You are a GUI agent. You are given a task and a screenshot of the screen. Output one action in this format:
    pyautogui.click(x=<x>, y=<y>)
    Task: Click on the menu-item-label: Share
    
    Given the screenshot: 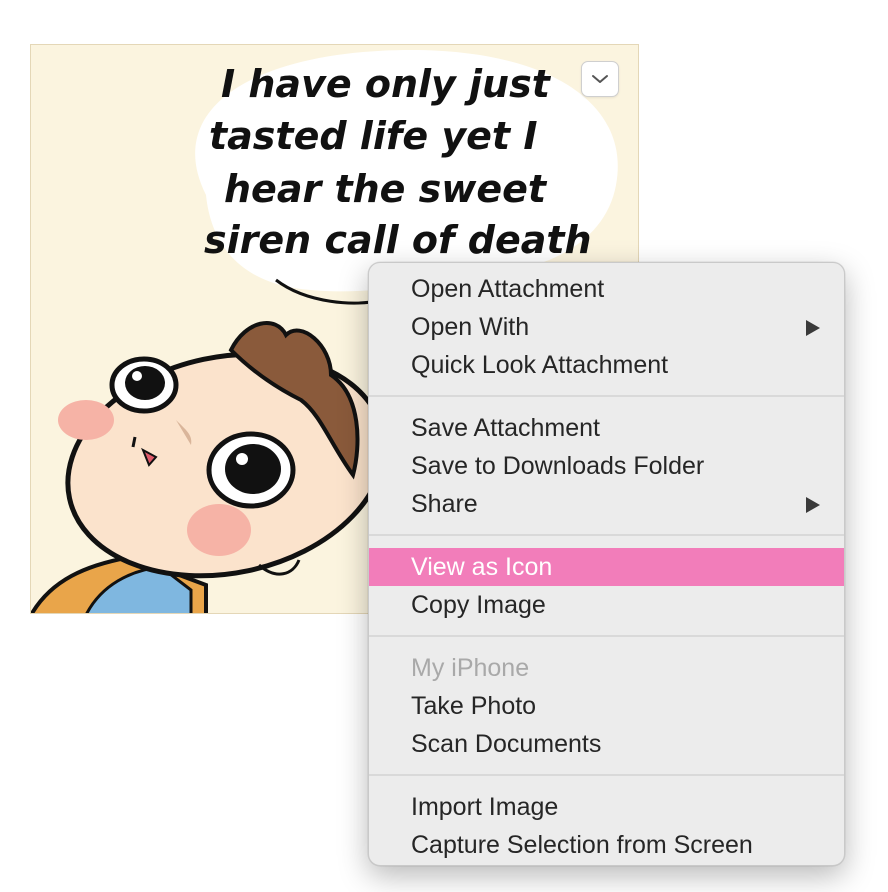 What is the action you would take?
    pyautogui.click(x=444, y=504)
    